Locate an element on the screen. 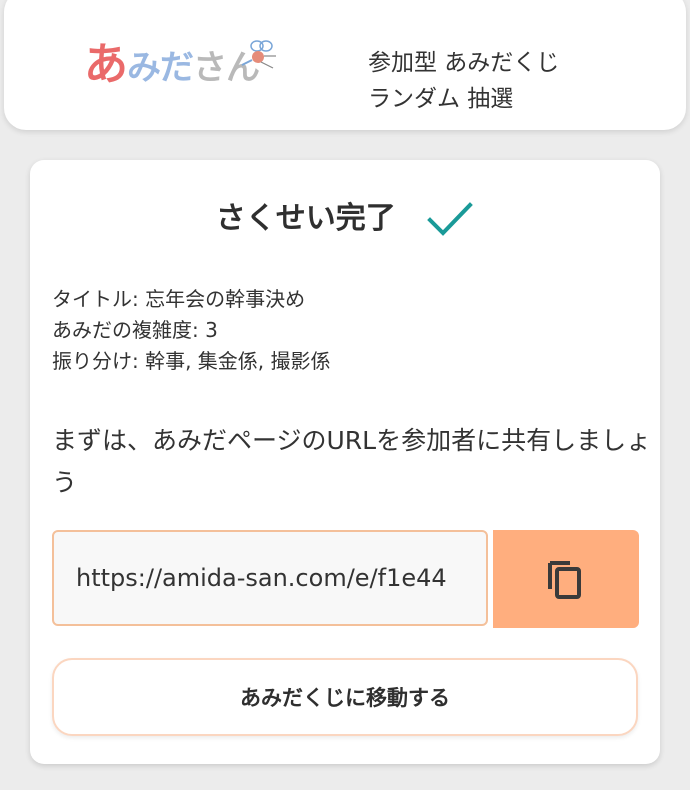 The image size is (690, 790). go-to-amidakuji-button: あみだくじに移動する is located at coordinates (345, 697).